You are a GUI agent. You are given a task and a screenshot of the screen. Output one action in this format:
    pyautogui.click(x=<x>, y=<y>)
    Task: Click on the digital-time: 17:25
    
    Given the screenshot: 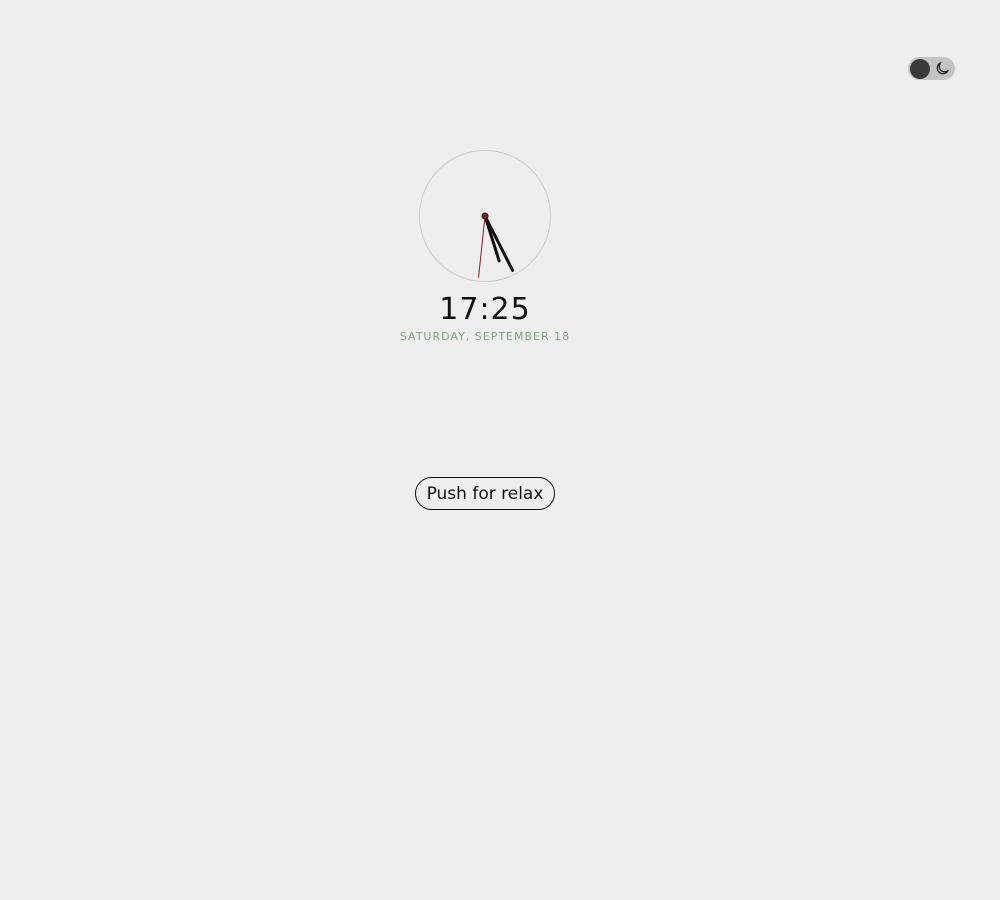 What is the action you would take?
    pyautogui.click(x=485, y=309)
    